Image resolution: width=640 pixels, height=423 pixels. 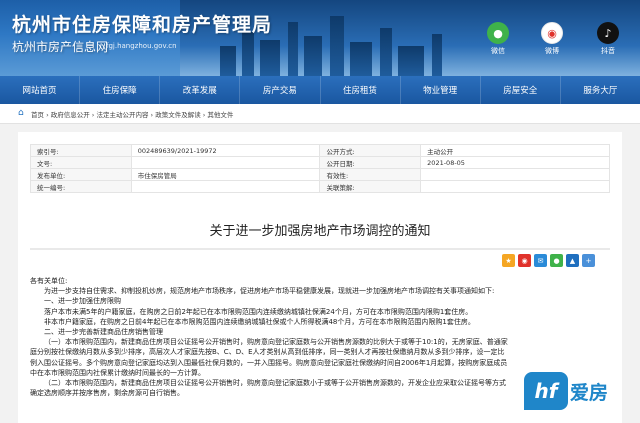 I want to click on meta-row: 发布单位: 市住保房管局 有效性:, so click(x=320, y=174).